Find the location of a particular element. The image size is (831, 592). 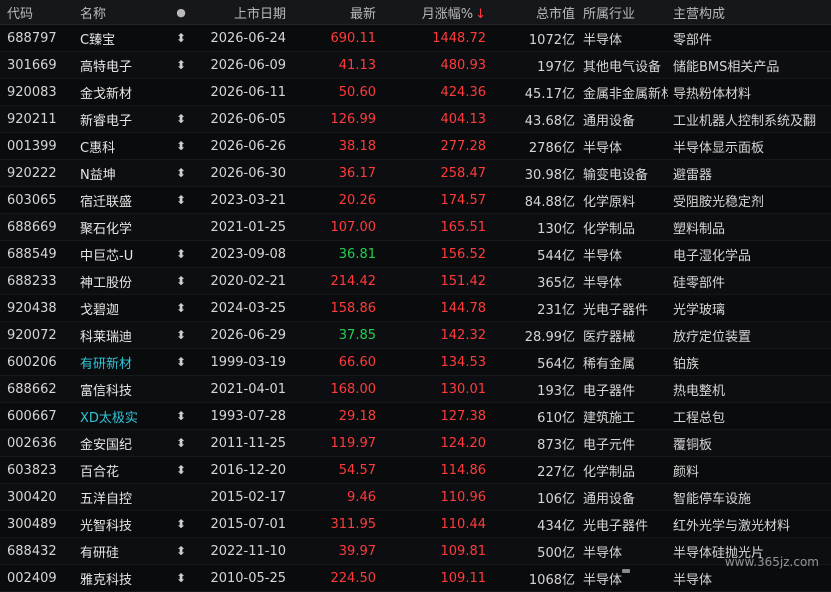

listing-date: 2026-06-11 is located at coordinates (248, 92).